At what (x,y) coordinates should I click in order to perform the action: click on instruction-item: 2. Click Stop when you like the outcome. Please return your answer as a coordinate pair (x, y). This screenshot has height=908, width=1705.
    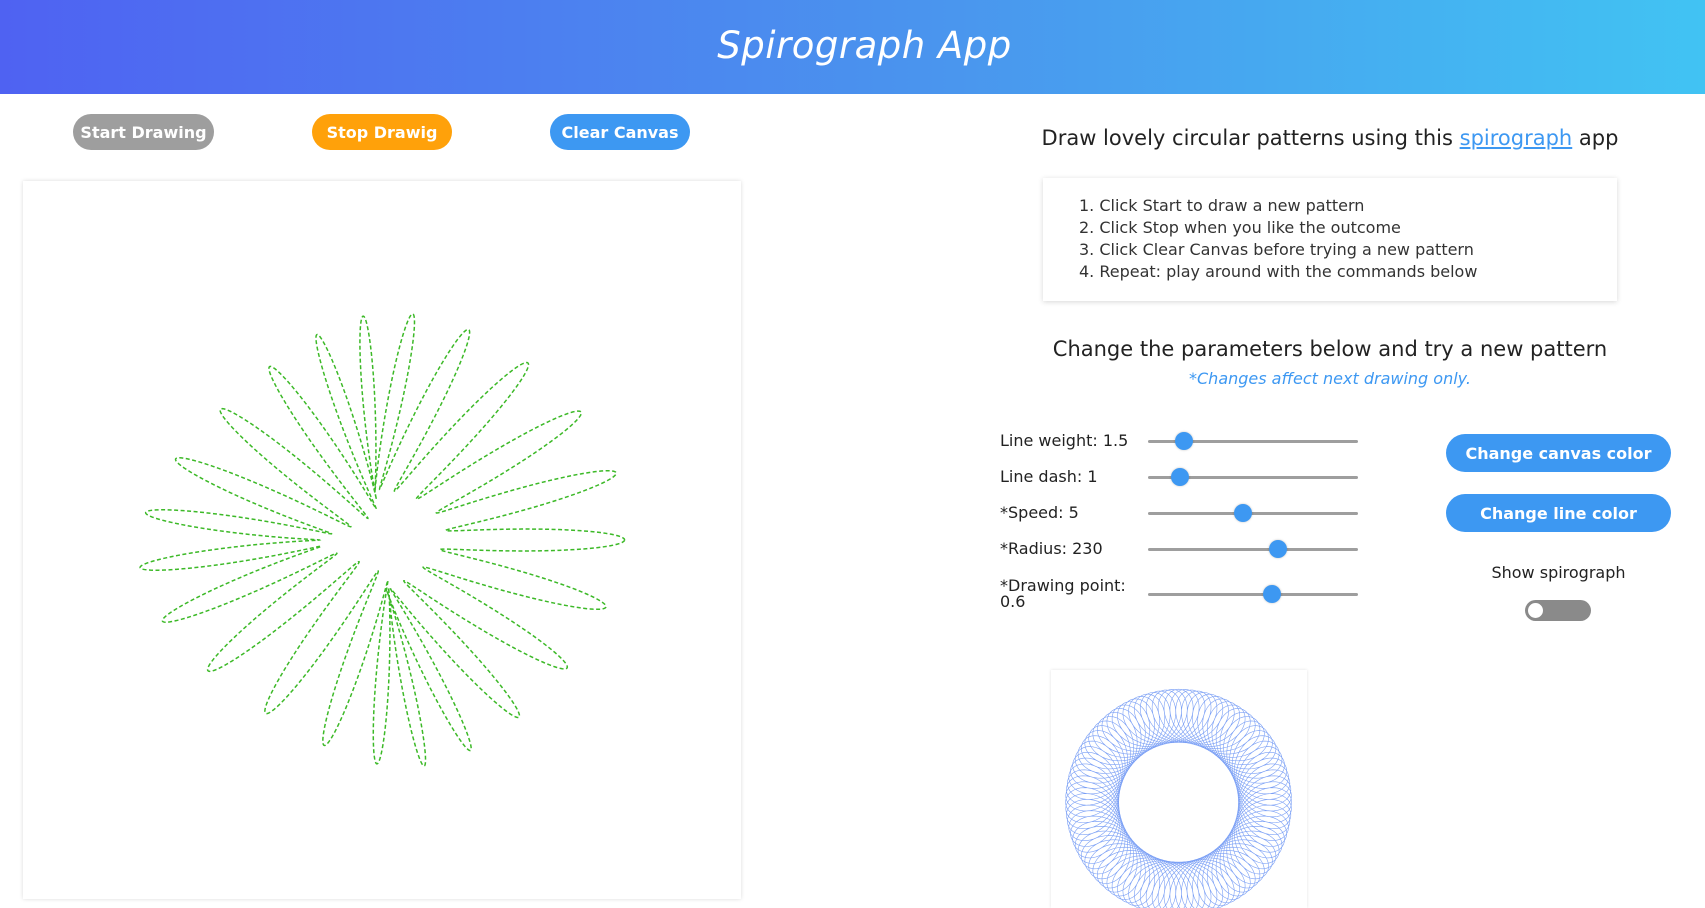
    Looking at the image, I should click on (1240, 227).